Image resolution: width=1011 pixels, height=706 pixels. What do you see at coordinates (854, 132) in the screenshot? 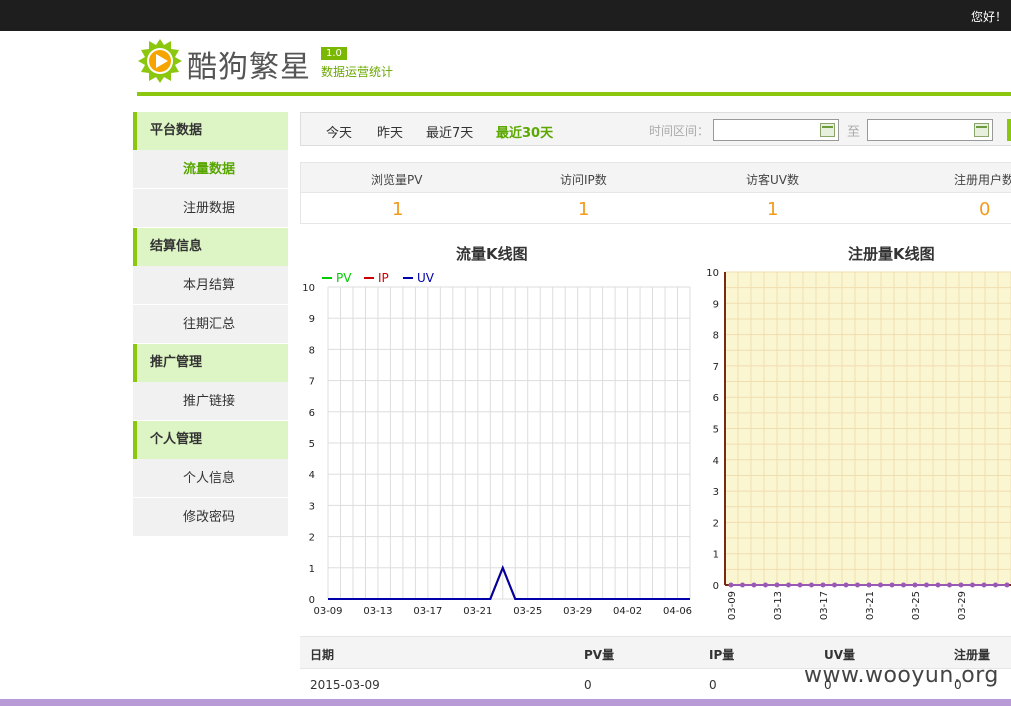
I see `to-label: 至` at bounding box center [854, 132].